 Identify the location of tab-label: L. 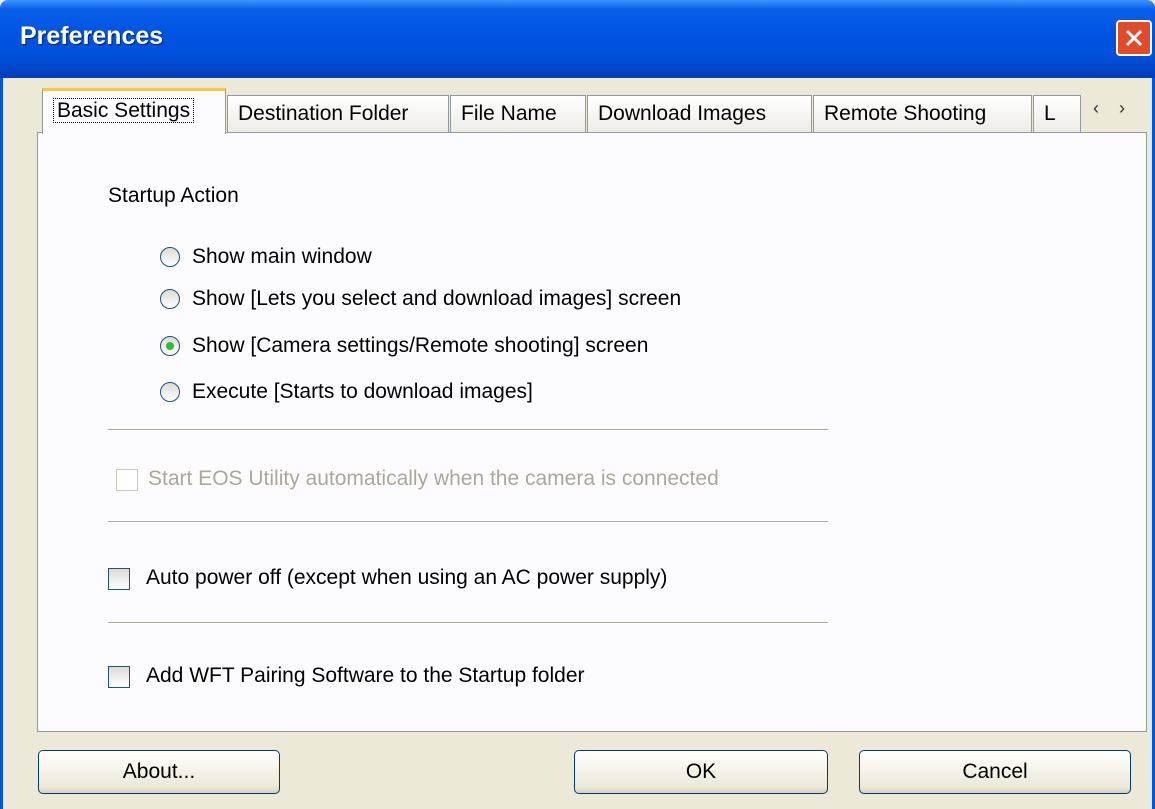
(1050, 113).